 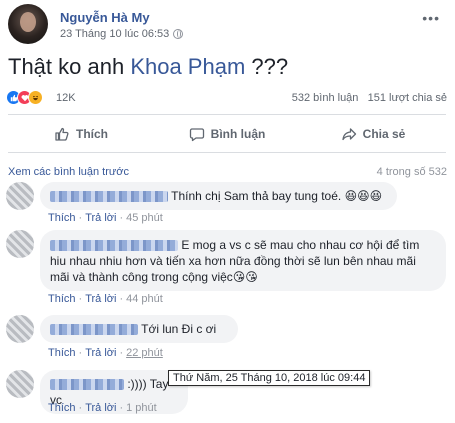 What do you see at coordinates (411, 172) in the screenshot?
I see `comment-counter: 4 trong số 532` at bounding box center [411, 172].